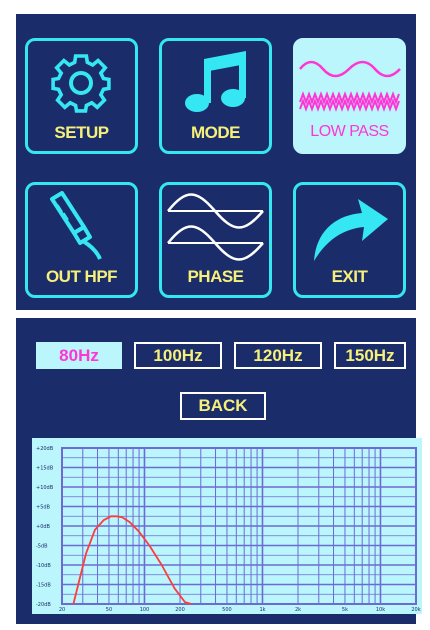  What do you see at coordinates (132, 560) in the screenshot?
I see `response-curve` at bounding box center [132, 560].